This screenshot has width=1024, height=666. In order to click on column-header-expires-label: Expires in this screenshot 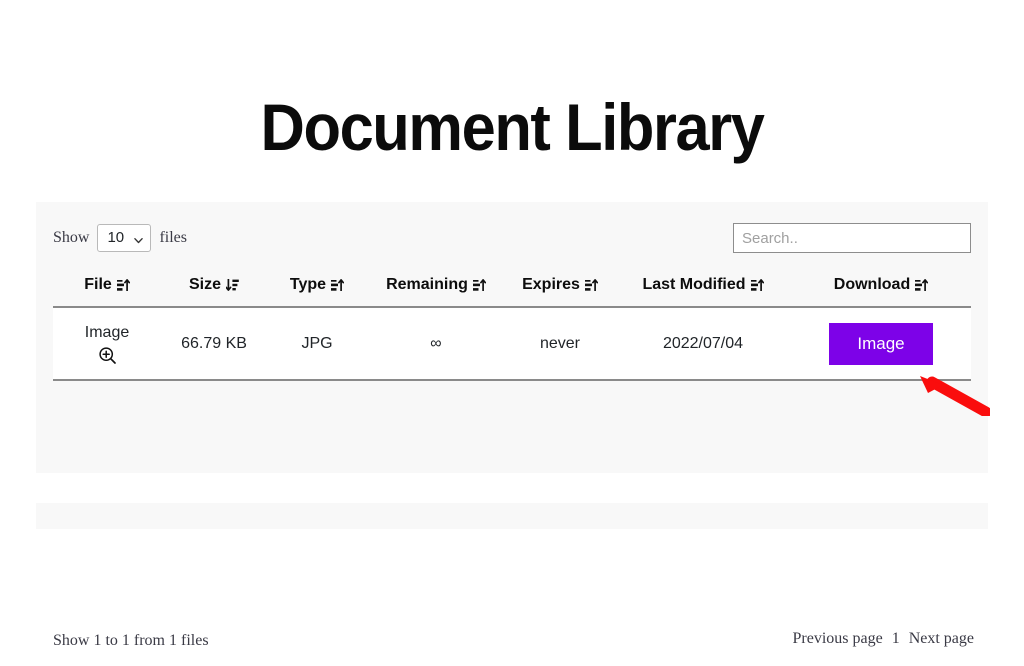, I will do `click(551, 284)`.